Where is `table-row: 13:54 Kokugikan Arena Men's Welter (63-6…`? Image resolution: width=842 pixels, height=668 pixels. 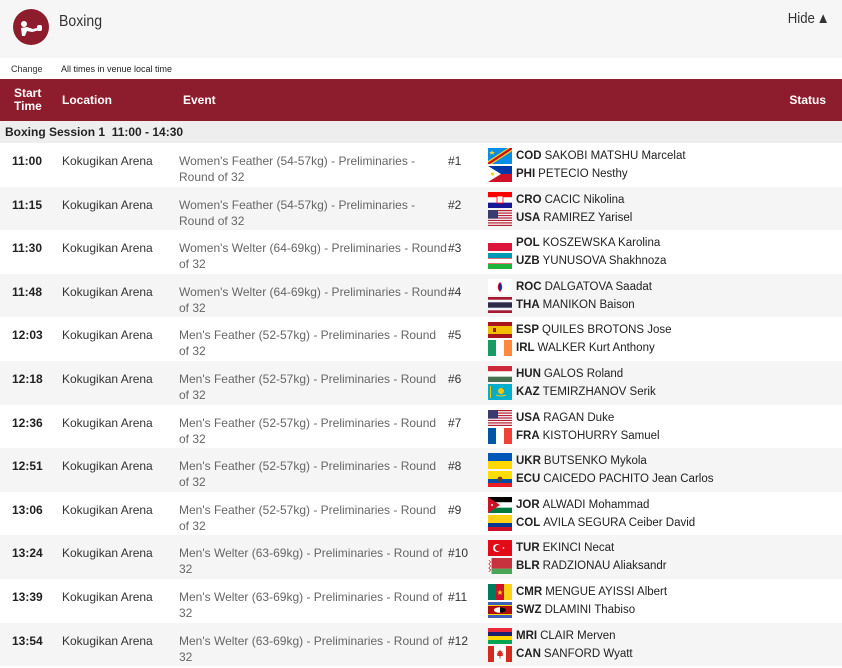 table-row: 13:54 Kokugikan Arena Men's Welter (63-6… is located at coordinates (421, 644).